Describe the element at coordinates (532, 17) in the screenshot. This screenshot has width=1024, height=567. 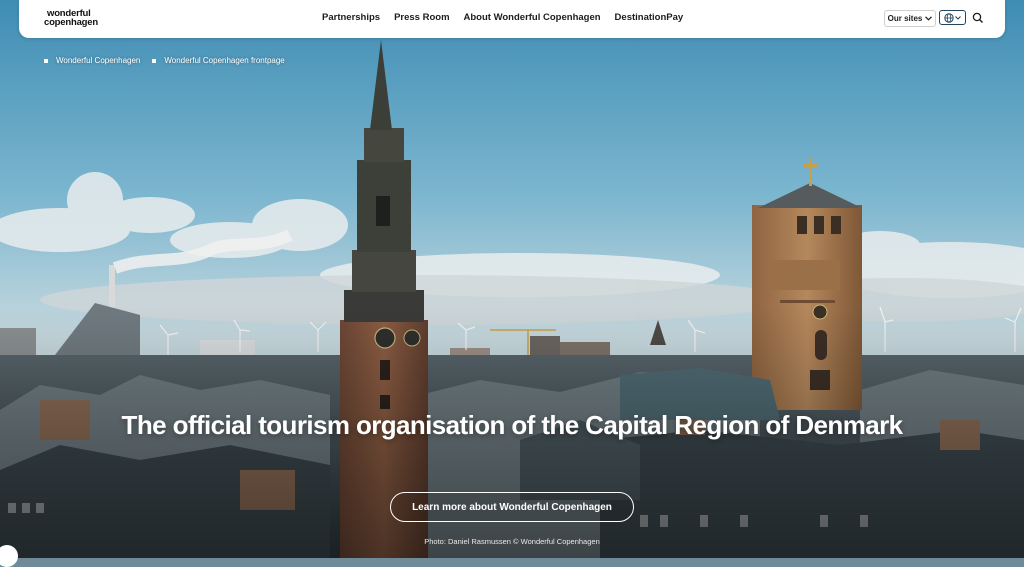
I see `nav-link-about: About Wonderful Copenhagen` at that location.